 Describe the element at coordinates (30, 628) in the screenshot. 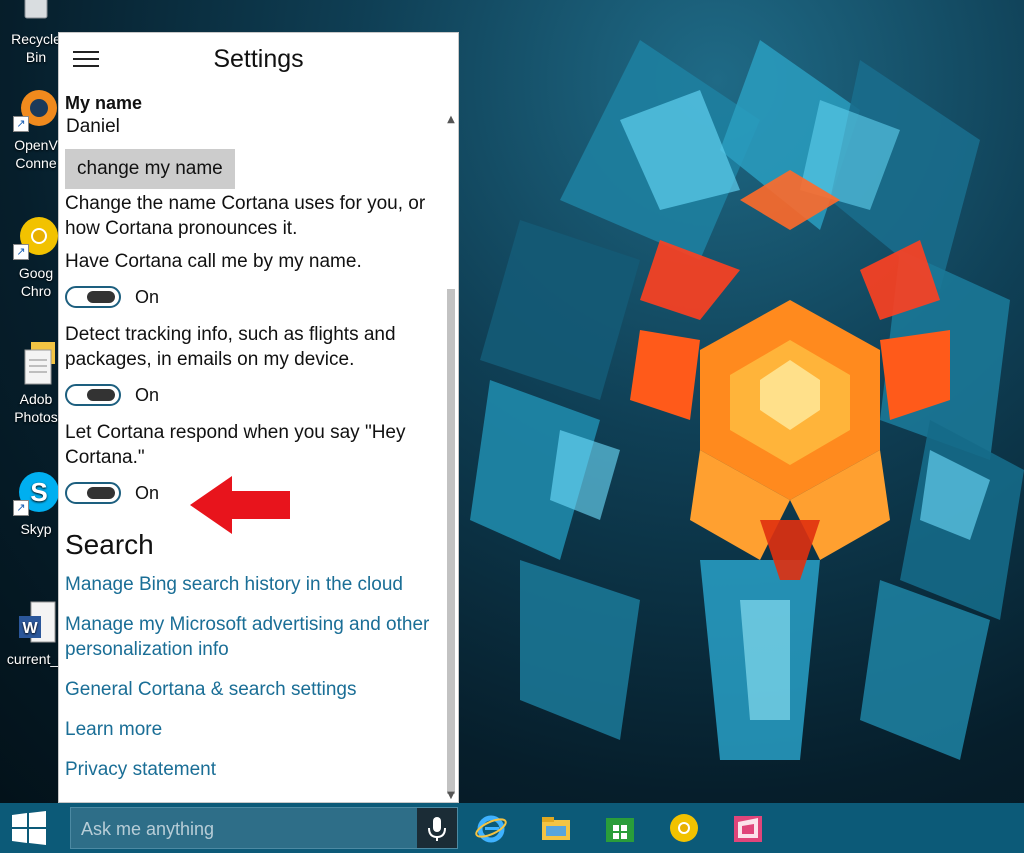

I see `svg-text: W` at that location.